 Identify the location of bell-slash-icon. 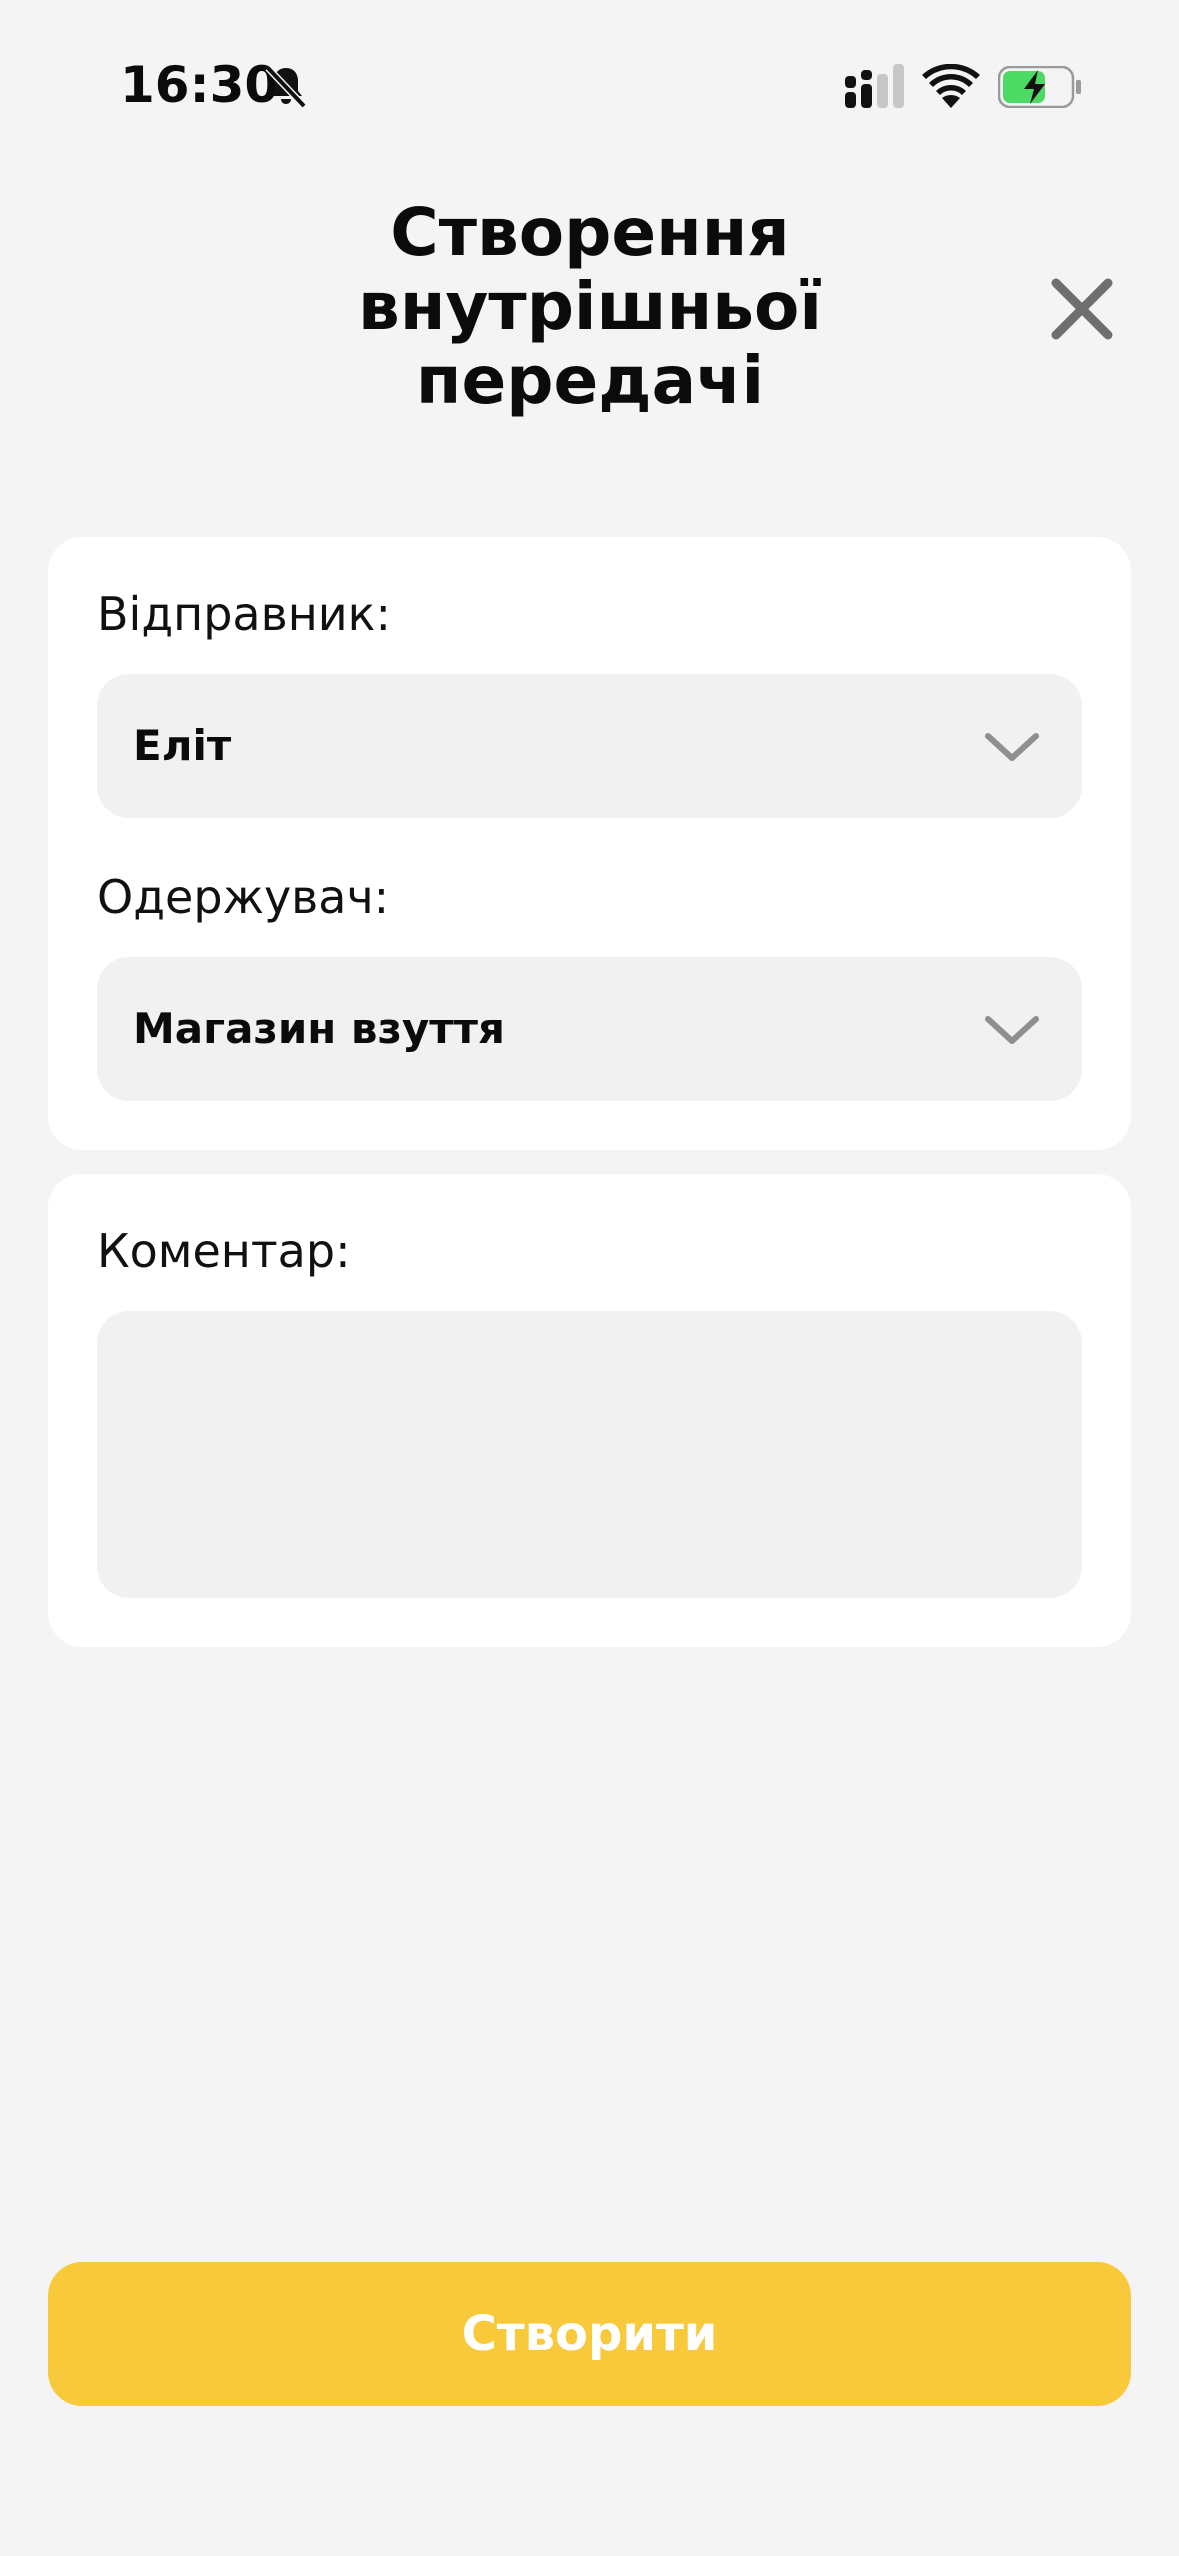
(286, 87).